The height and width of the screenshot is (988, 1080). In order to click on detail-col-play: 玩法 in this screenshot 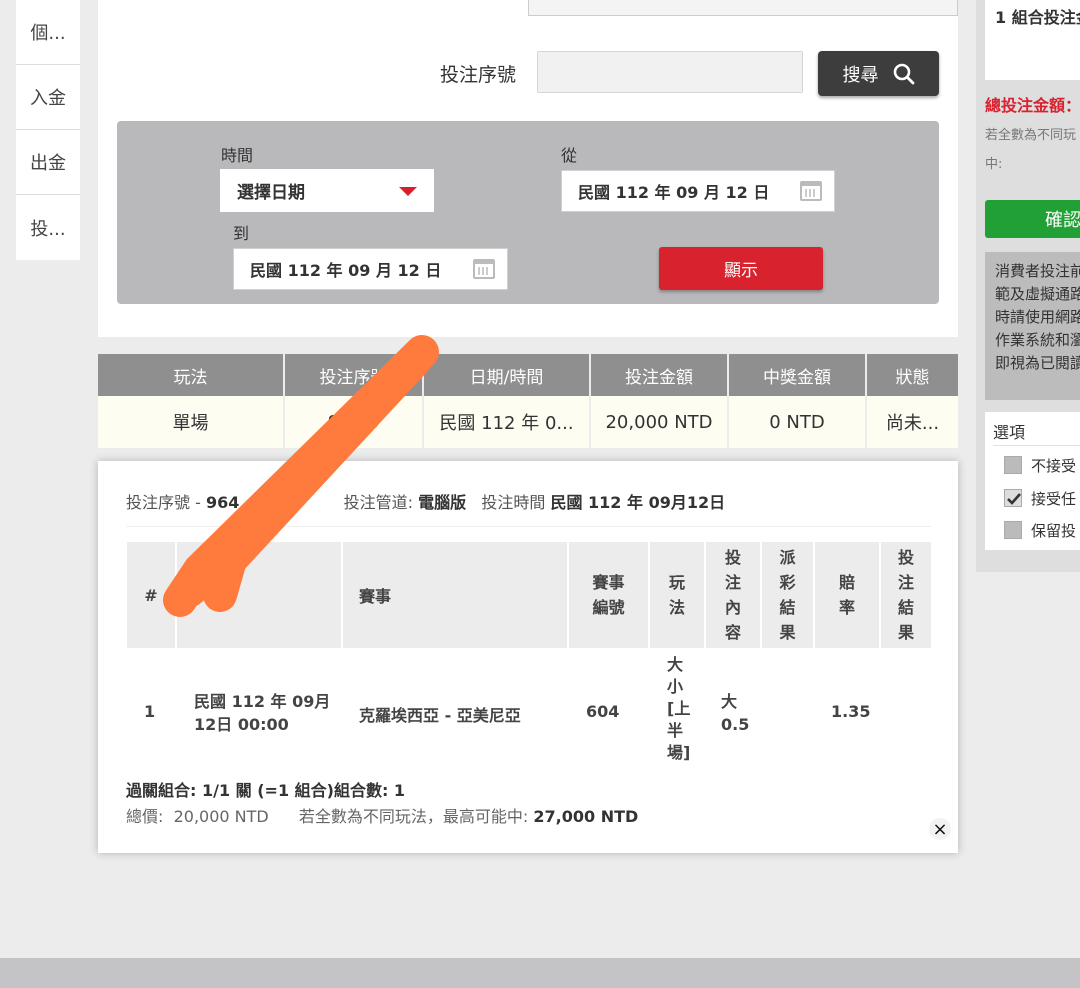, I will do `click(677, 595)`.